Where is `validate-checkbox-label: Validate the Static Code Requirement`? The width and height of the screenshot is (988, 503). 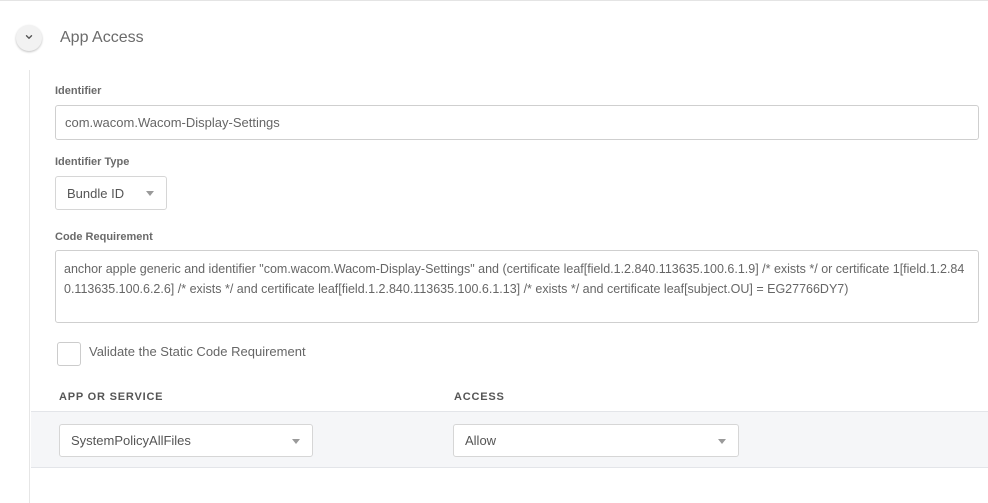 validate-checkbox-label: Validate the Static Code Requirement is located at coordinates (197, 351).